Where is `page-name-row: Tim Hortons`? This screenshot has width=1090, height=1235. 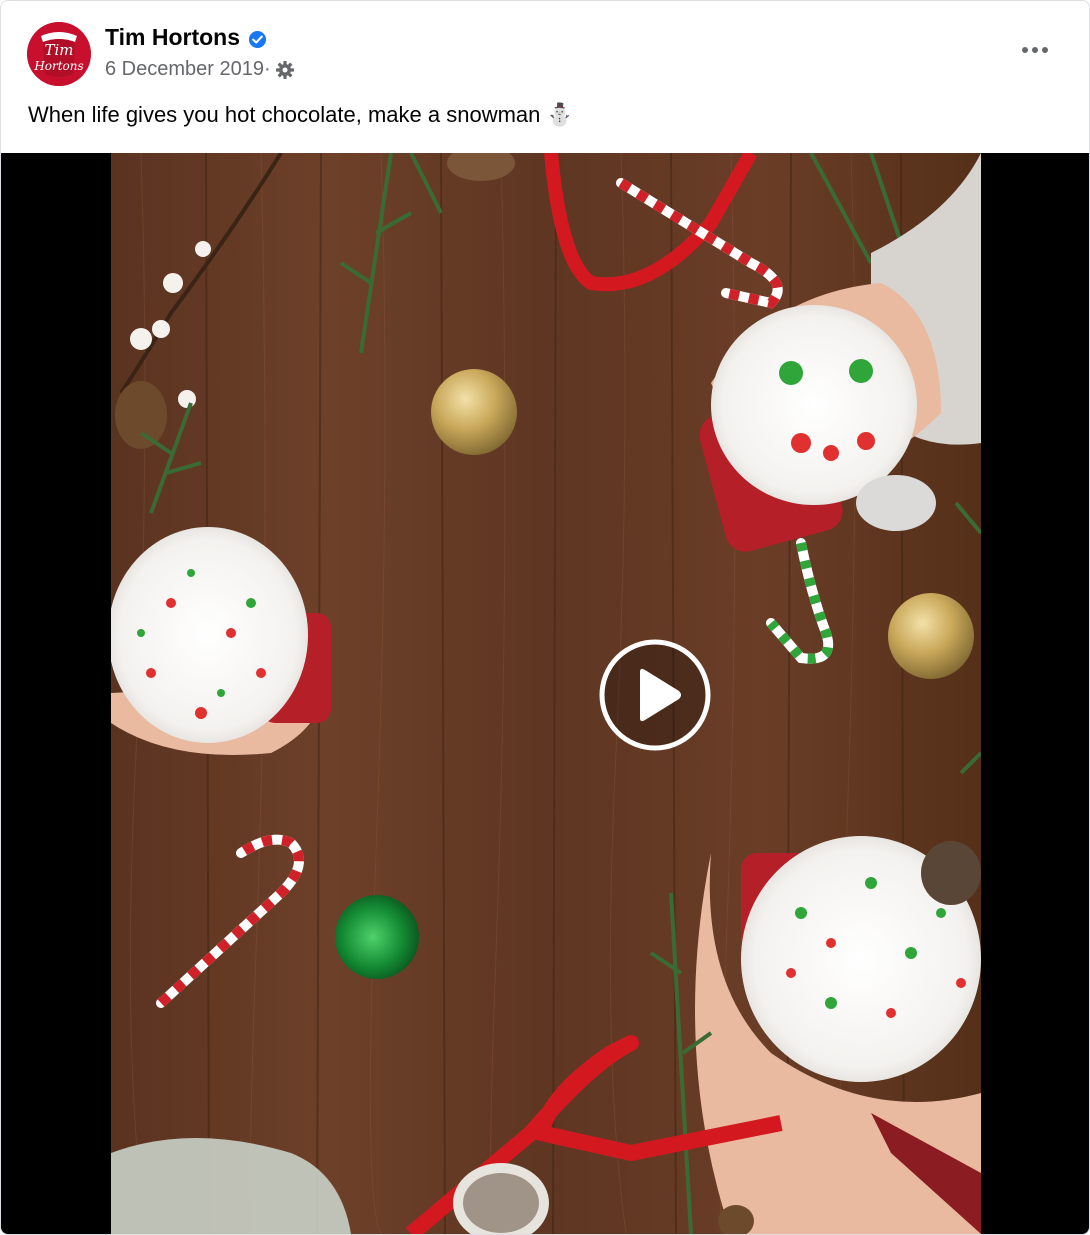
page-name-row: Tim Hortons is located at coordinates (186, 37).